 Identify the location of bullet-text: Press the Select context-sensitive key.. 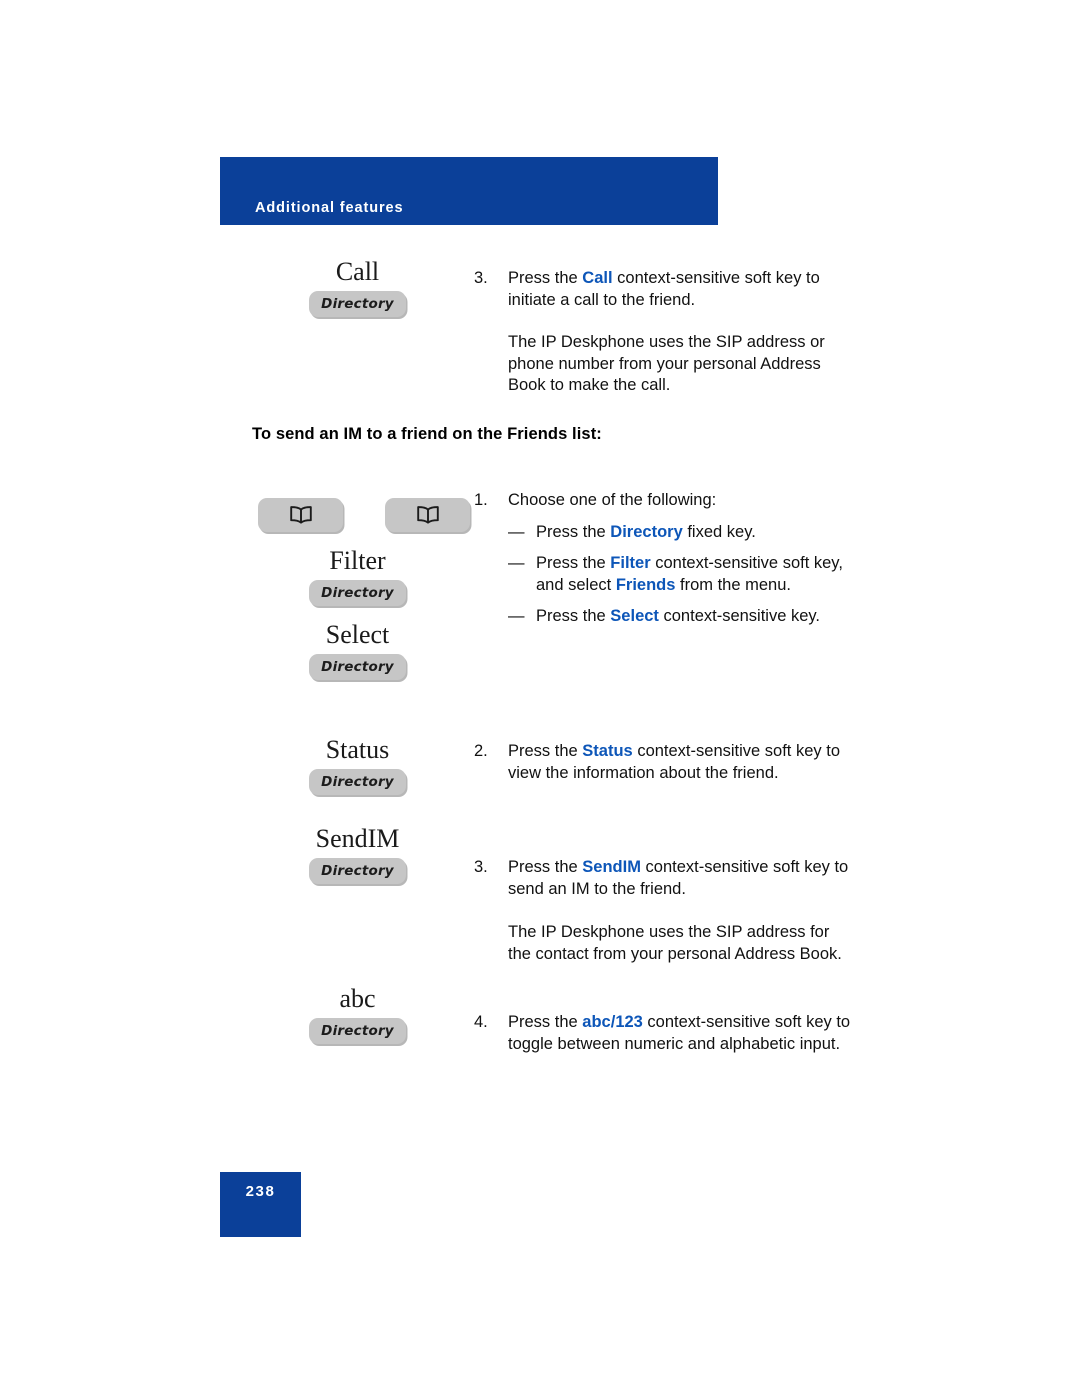
(695, 617).